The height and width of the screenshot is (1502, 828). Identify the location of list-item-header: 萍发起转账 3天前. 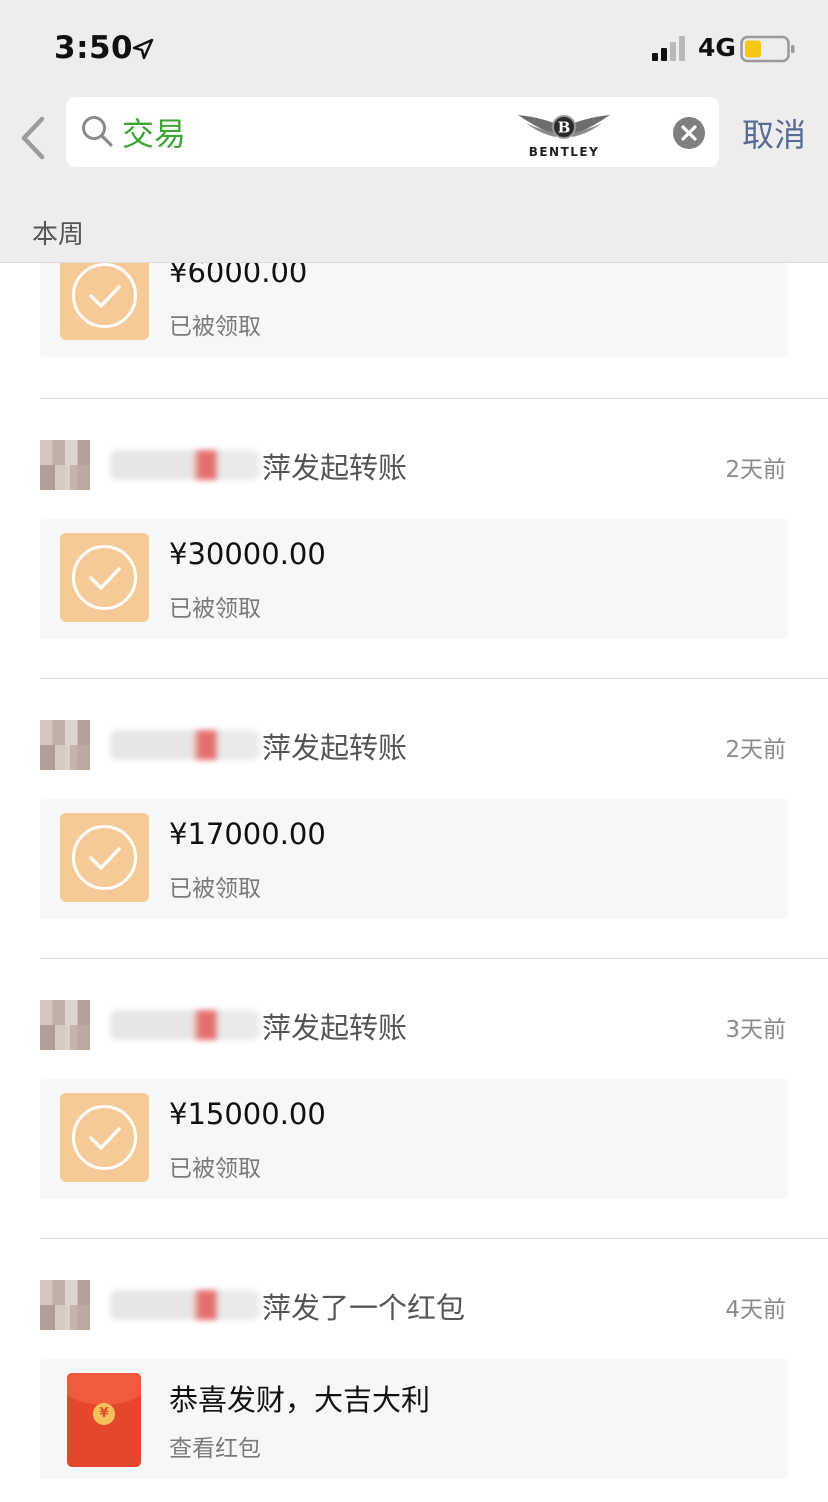
(414, 1025).